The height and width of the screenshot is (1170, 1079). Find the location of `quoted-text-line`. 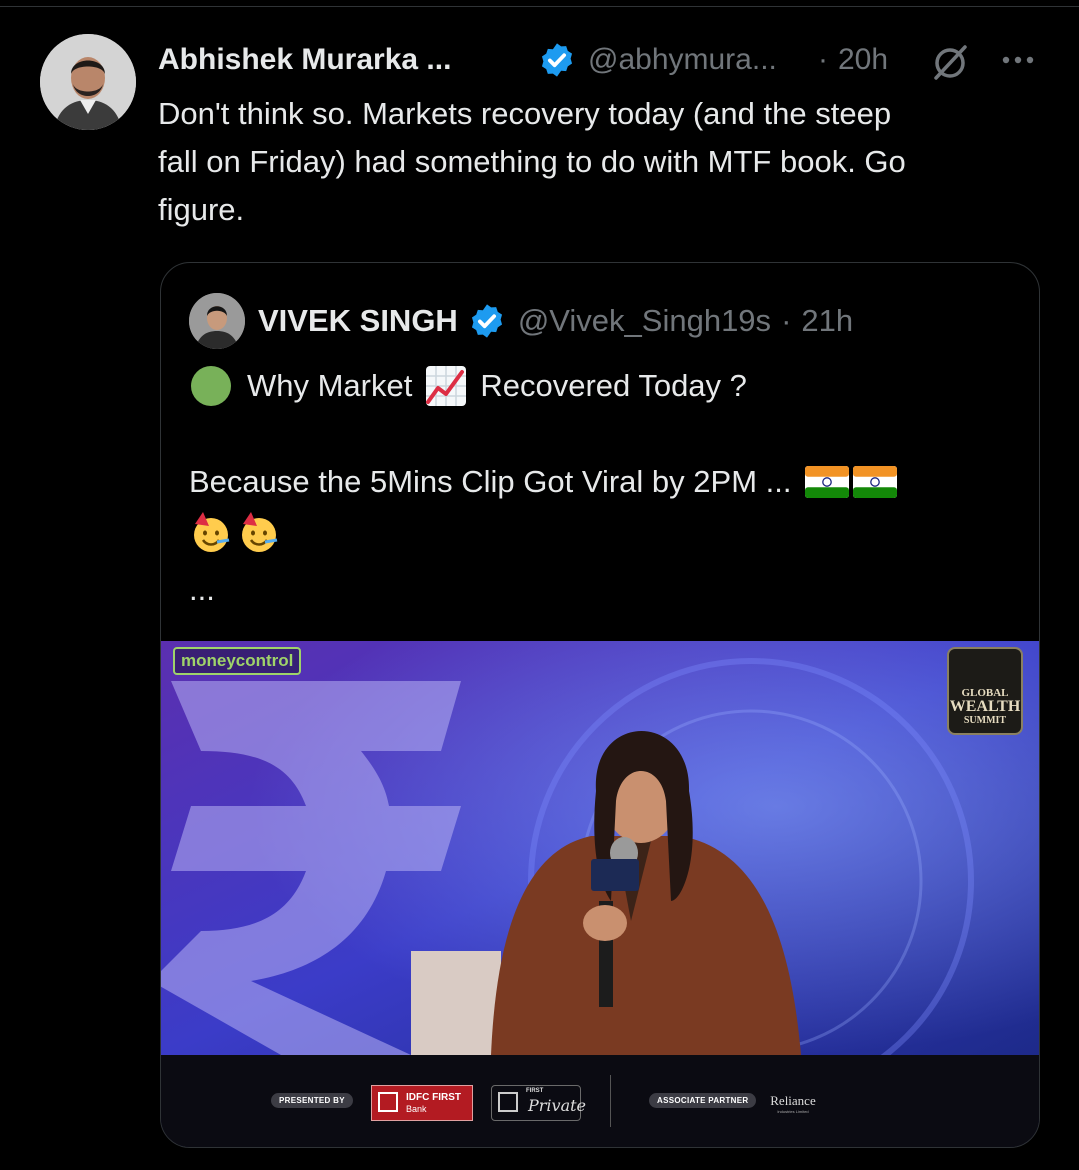

quoted-text-line is located at coordinates (235, 532).